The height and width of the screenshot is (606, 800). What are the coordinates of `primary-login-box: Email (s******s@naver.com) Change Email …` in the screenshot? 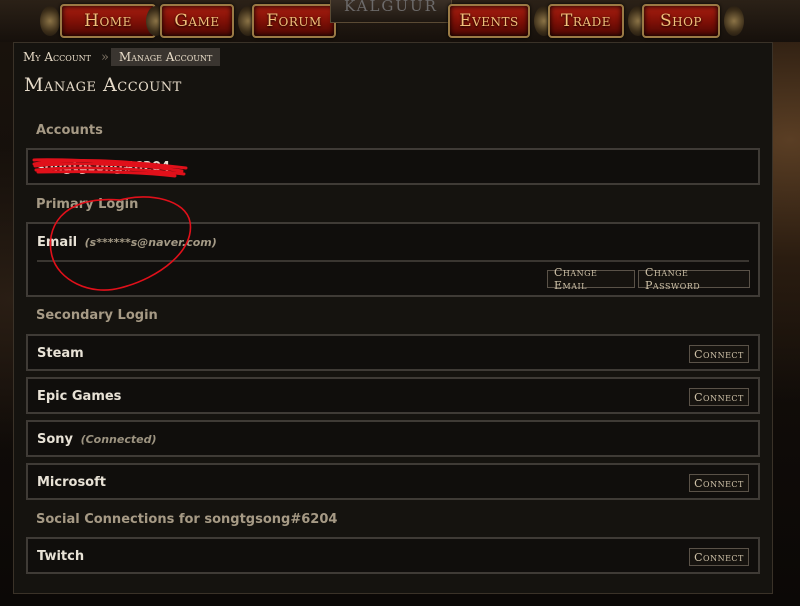 It's located at (393, 259).